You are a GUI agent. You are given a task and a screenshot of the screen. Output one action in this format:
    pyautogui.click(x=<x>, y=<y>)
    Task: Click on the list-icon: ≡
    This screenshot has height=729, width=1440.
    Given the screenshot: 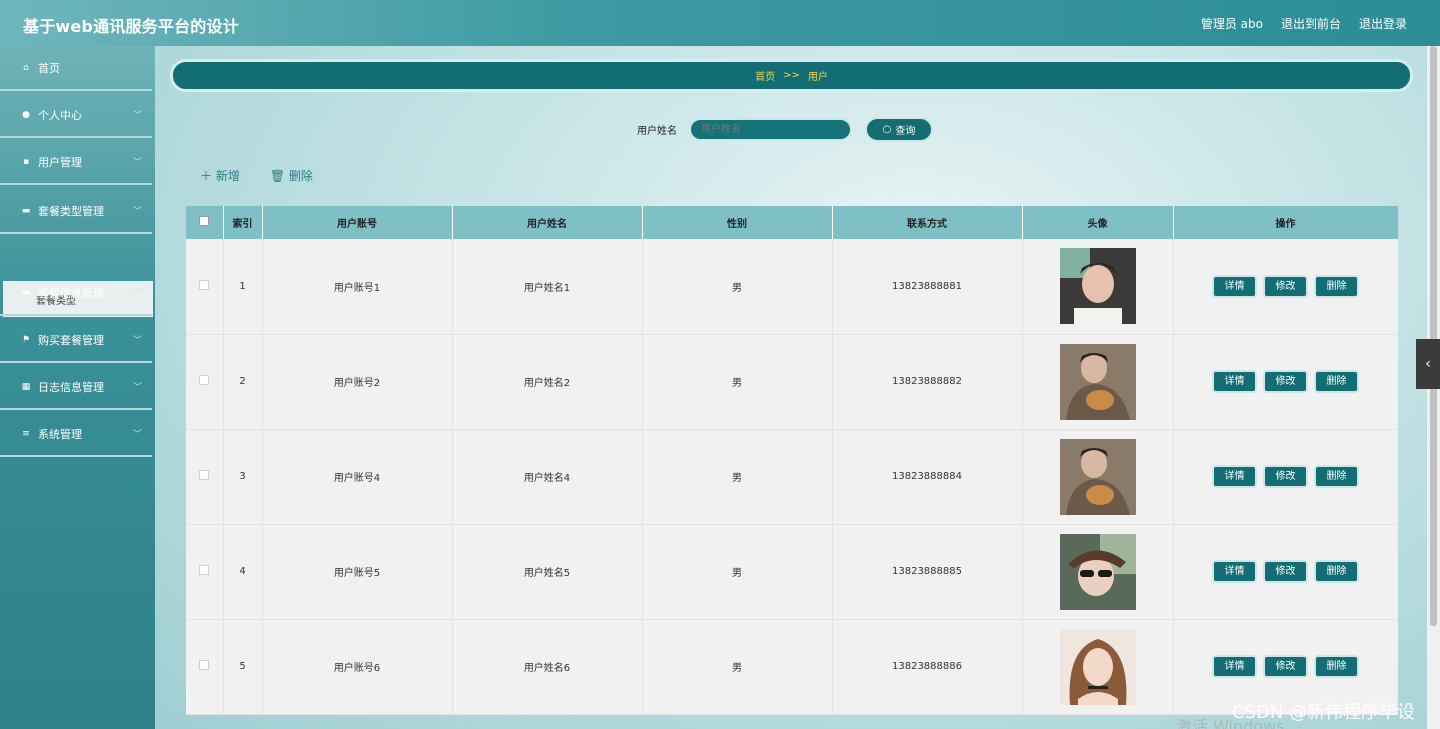 What is the action you would take?
    pyautogui.click(x=26, y=433)
    